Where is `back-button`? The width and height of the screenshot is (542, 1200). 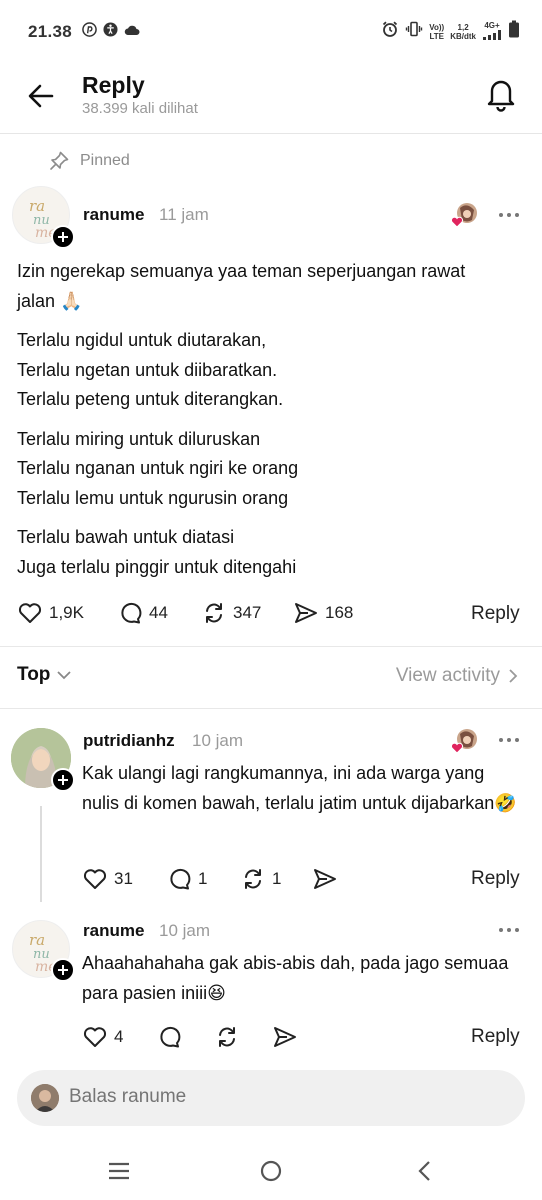
back-button is located at coordinates (42, 96).